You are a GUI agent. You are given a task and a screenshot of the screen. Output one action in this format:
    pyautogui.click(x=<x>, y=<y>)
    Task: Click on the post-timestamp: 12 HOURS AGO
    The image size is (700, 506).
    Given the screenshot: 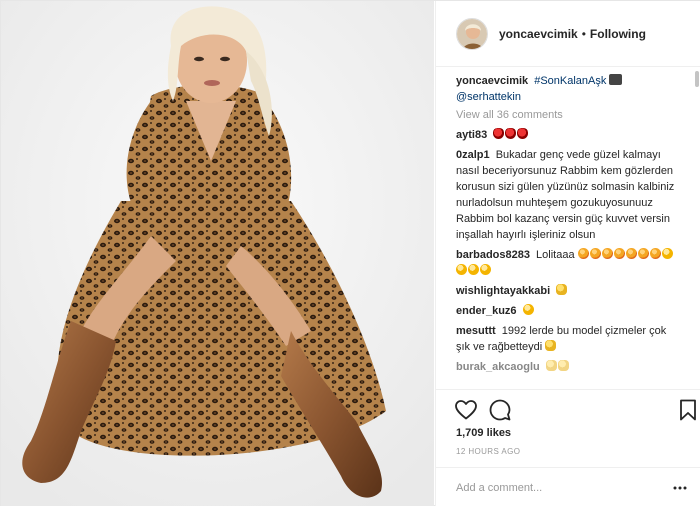 What is the action you would take?
    pyautogui.click(x=488, y=451)
    